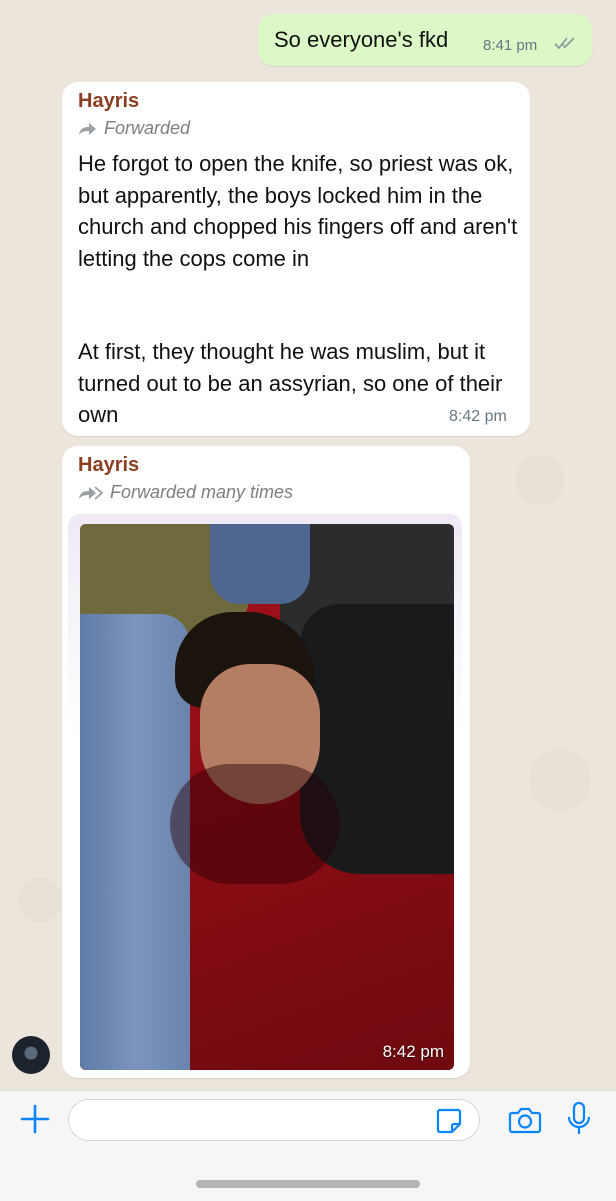 Image resolution: width=616 pixels, height=1201 pixels. Describe the element at coordinates (525, 1120) in the screenshot. I see `camera-icon` at that location.